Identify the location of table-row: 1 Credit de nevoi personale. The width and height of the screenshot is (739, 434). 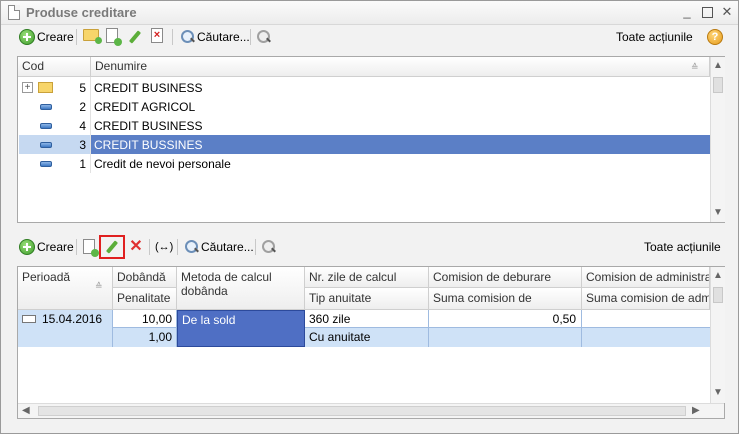
(364, 163).